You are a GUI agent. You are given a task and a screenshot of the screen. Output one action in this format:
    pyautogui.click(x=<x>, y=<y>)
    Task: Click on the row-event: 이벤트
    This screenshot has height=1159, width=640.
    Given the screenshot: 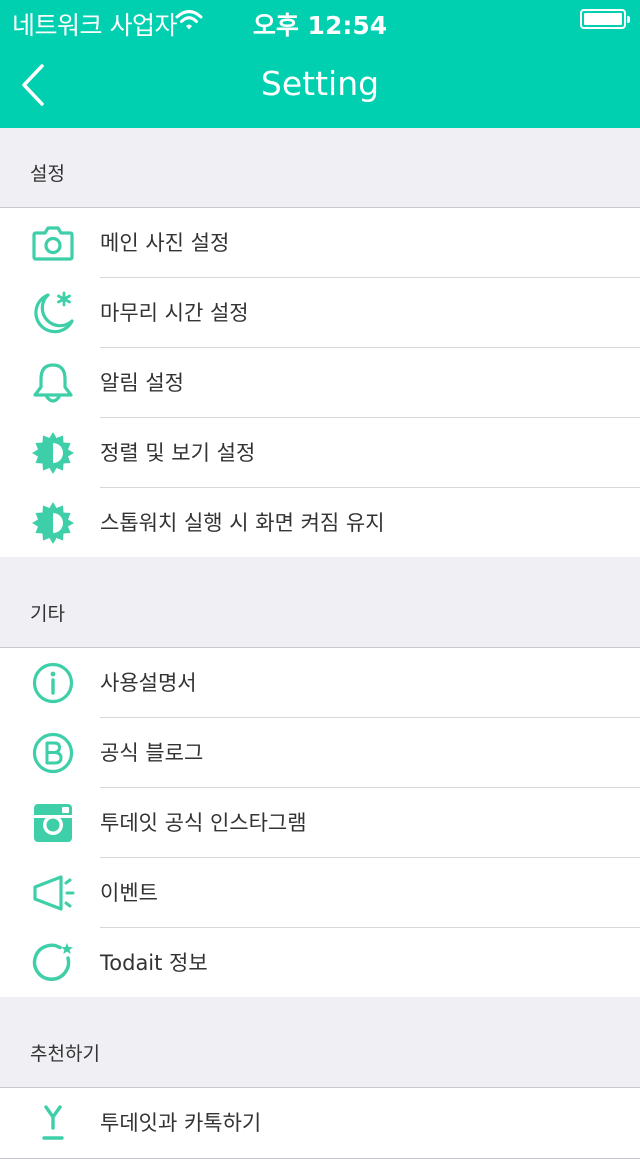 What is the action you would take?
    pyautogui.click(x=320, y=892)
    